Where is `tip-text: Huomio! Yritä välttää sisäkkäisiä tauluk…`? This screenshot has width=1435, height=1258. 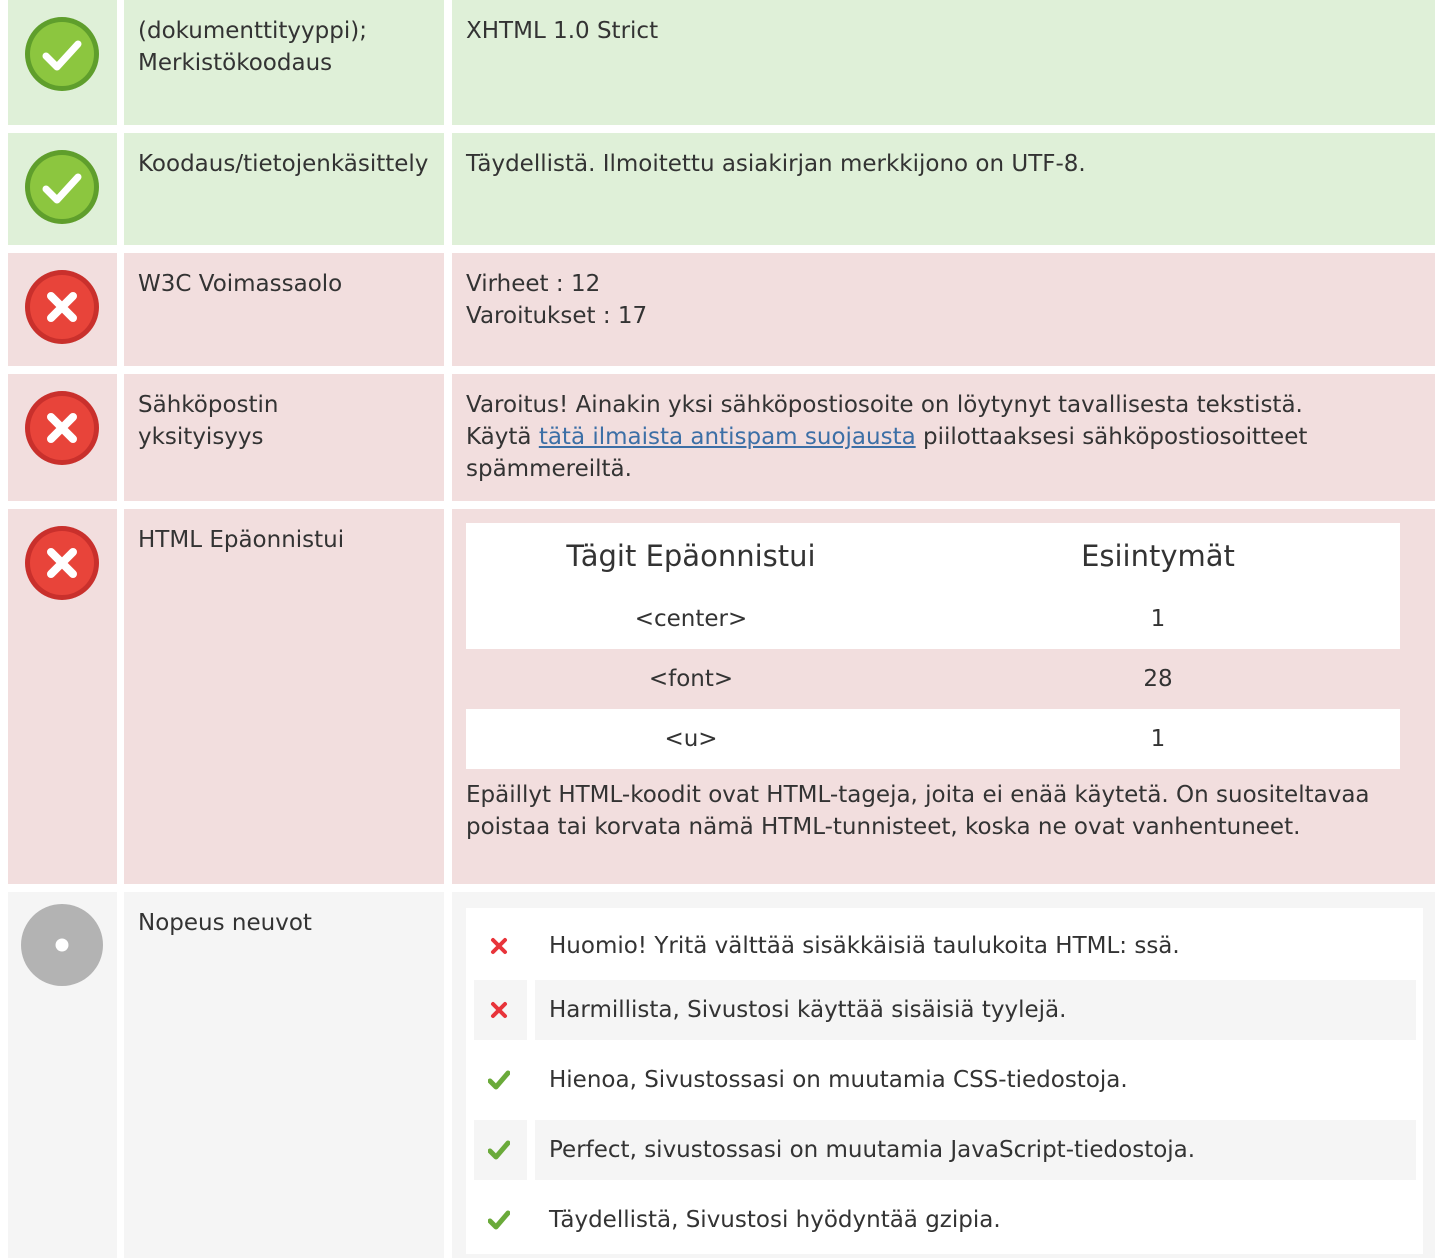 tip-text: Huomio! Yritä välttää sisäkkäisiä tauluk… is located at coordinates (864, 946).